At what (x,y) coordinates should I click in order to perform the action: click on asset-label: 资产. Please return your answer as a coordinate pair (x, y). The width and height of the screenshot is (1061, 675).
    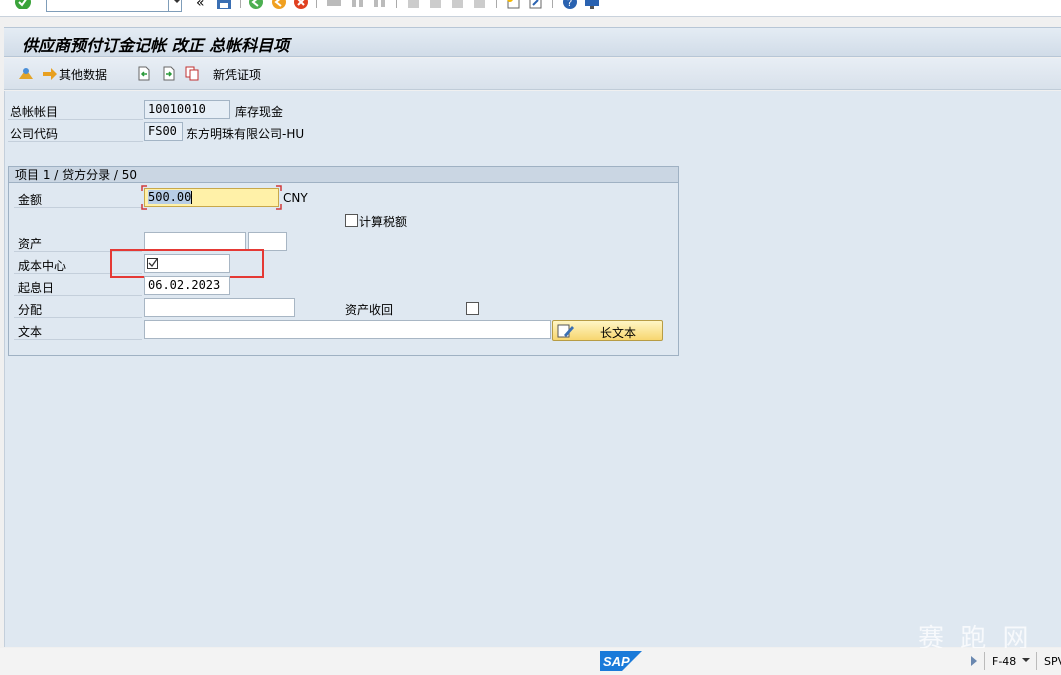
    Looking at the image, I should click on (30, 244).